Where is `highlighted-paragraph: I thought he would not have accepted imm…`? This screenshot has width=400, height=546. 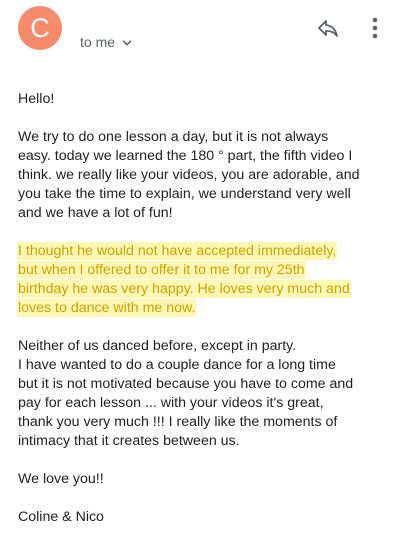
highlighted-paragraph: I thought he would not have accepted imm… is located at coordinates (204, 280).